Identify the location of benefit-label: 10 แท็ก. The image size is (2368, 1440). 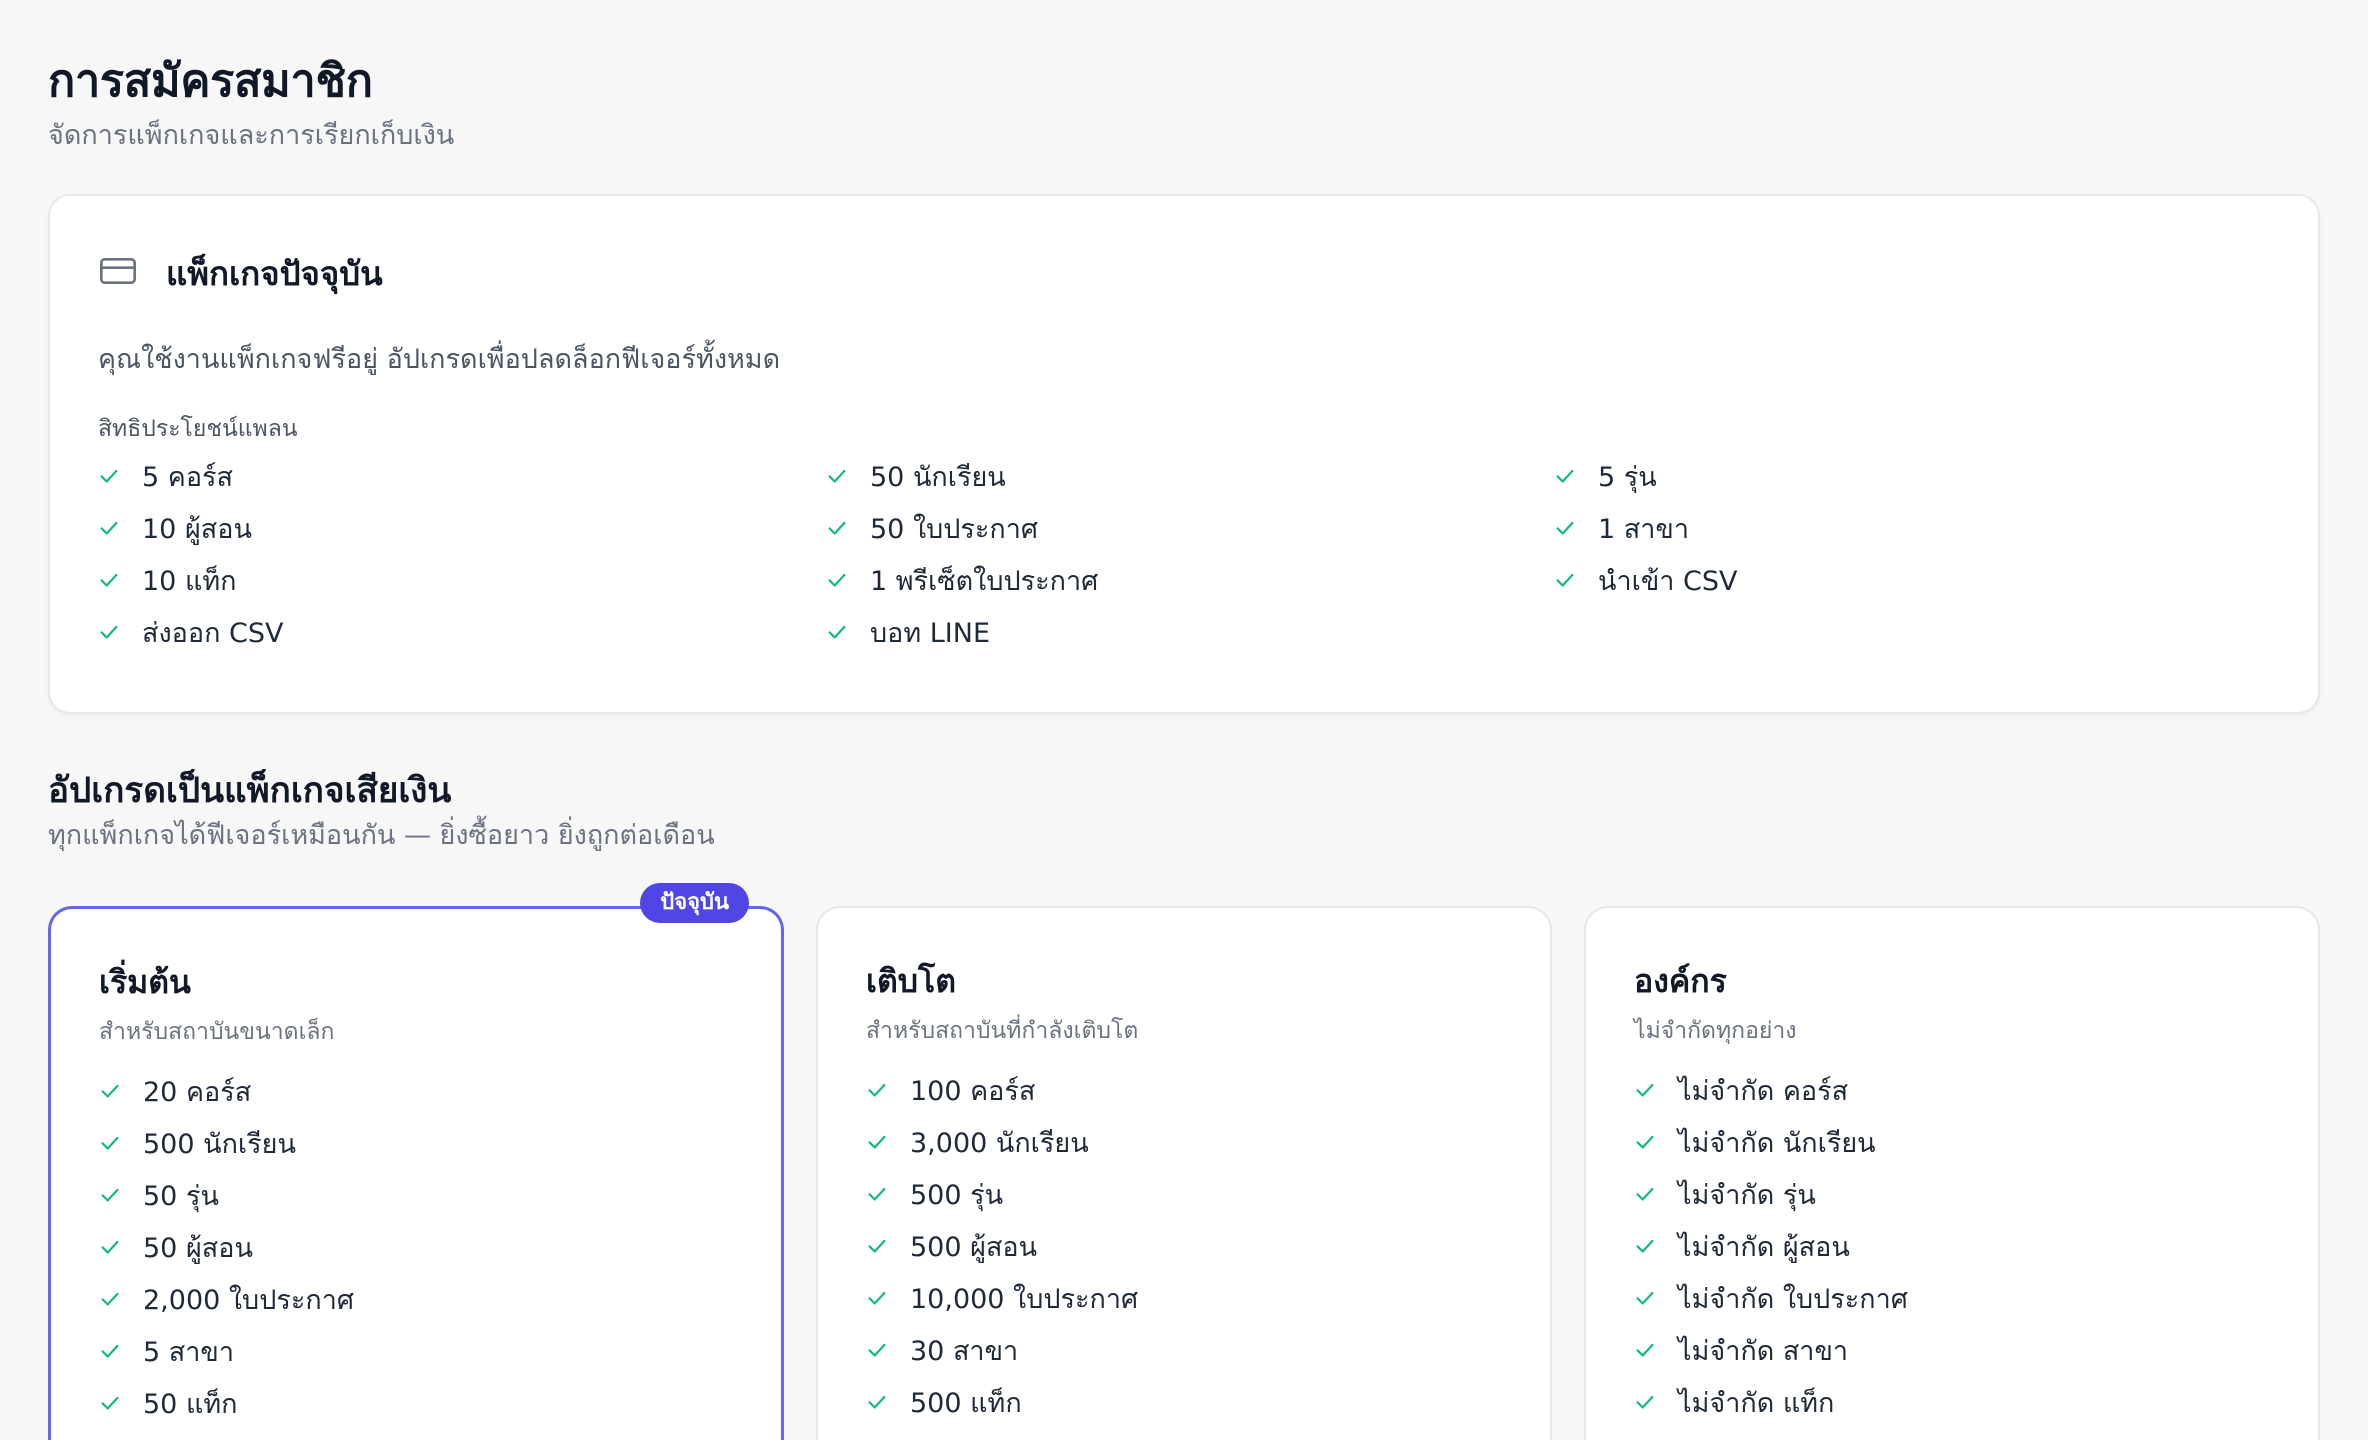
(189, 581).